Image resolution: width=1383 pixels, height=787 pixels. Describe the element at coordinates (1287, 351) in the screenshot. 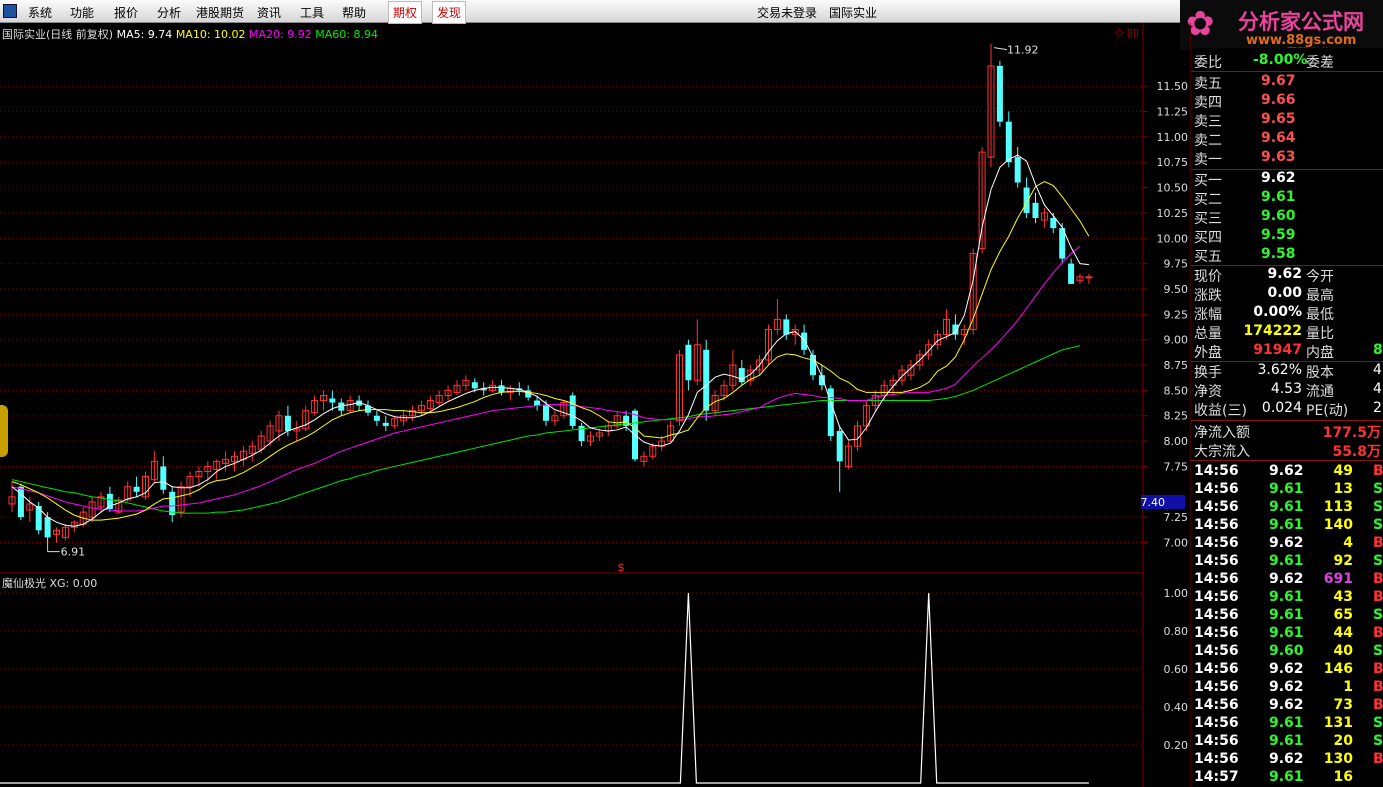

I see `quote-row: 外盘 91947 内盘 8` at that location.